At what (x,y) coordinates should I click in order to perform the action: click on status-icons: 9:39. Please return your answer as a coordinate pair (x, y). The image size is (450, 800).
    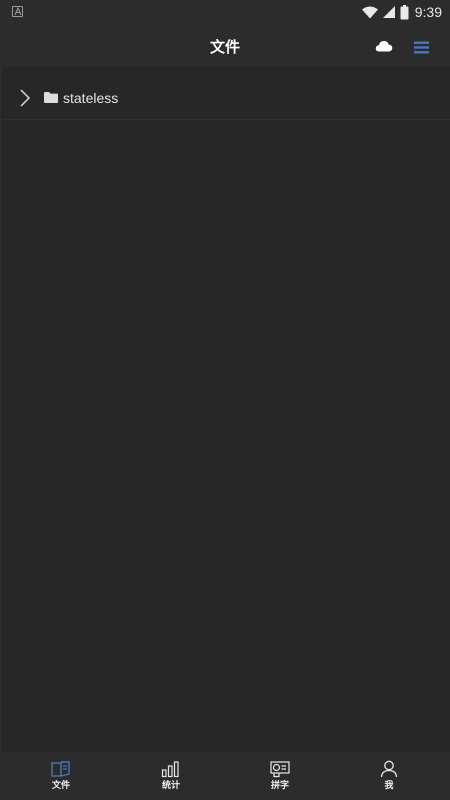
    Looking at the image, I should click on (401, 12).